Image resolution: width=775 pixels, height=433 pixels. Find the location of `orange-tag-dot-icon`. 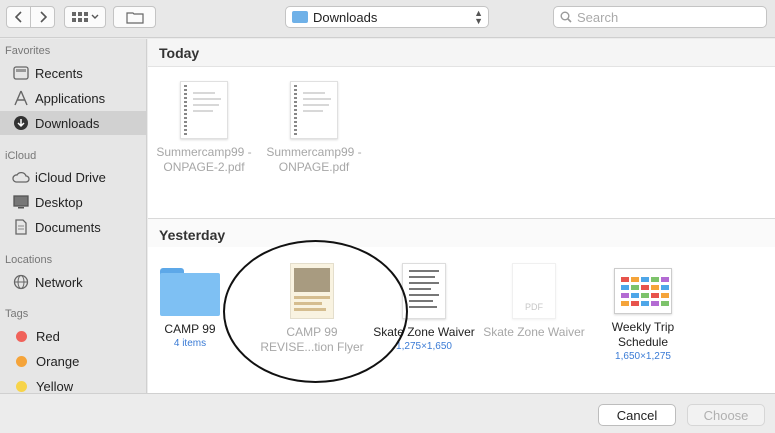

orange-tag-dot-icon is located at coordinates (21, 361).